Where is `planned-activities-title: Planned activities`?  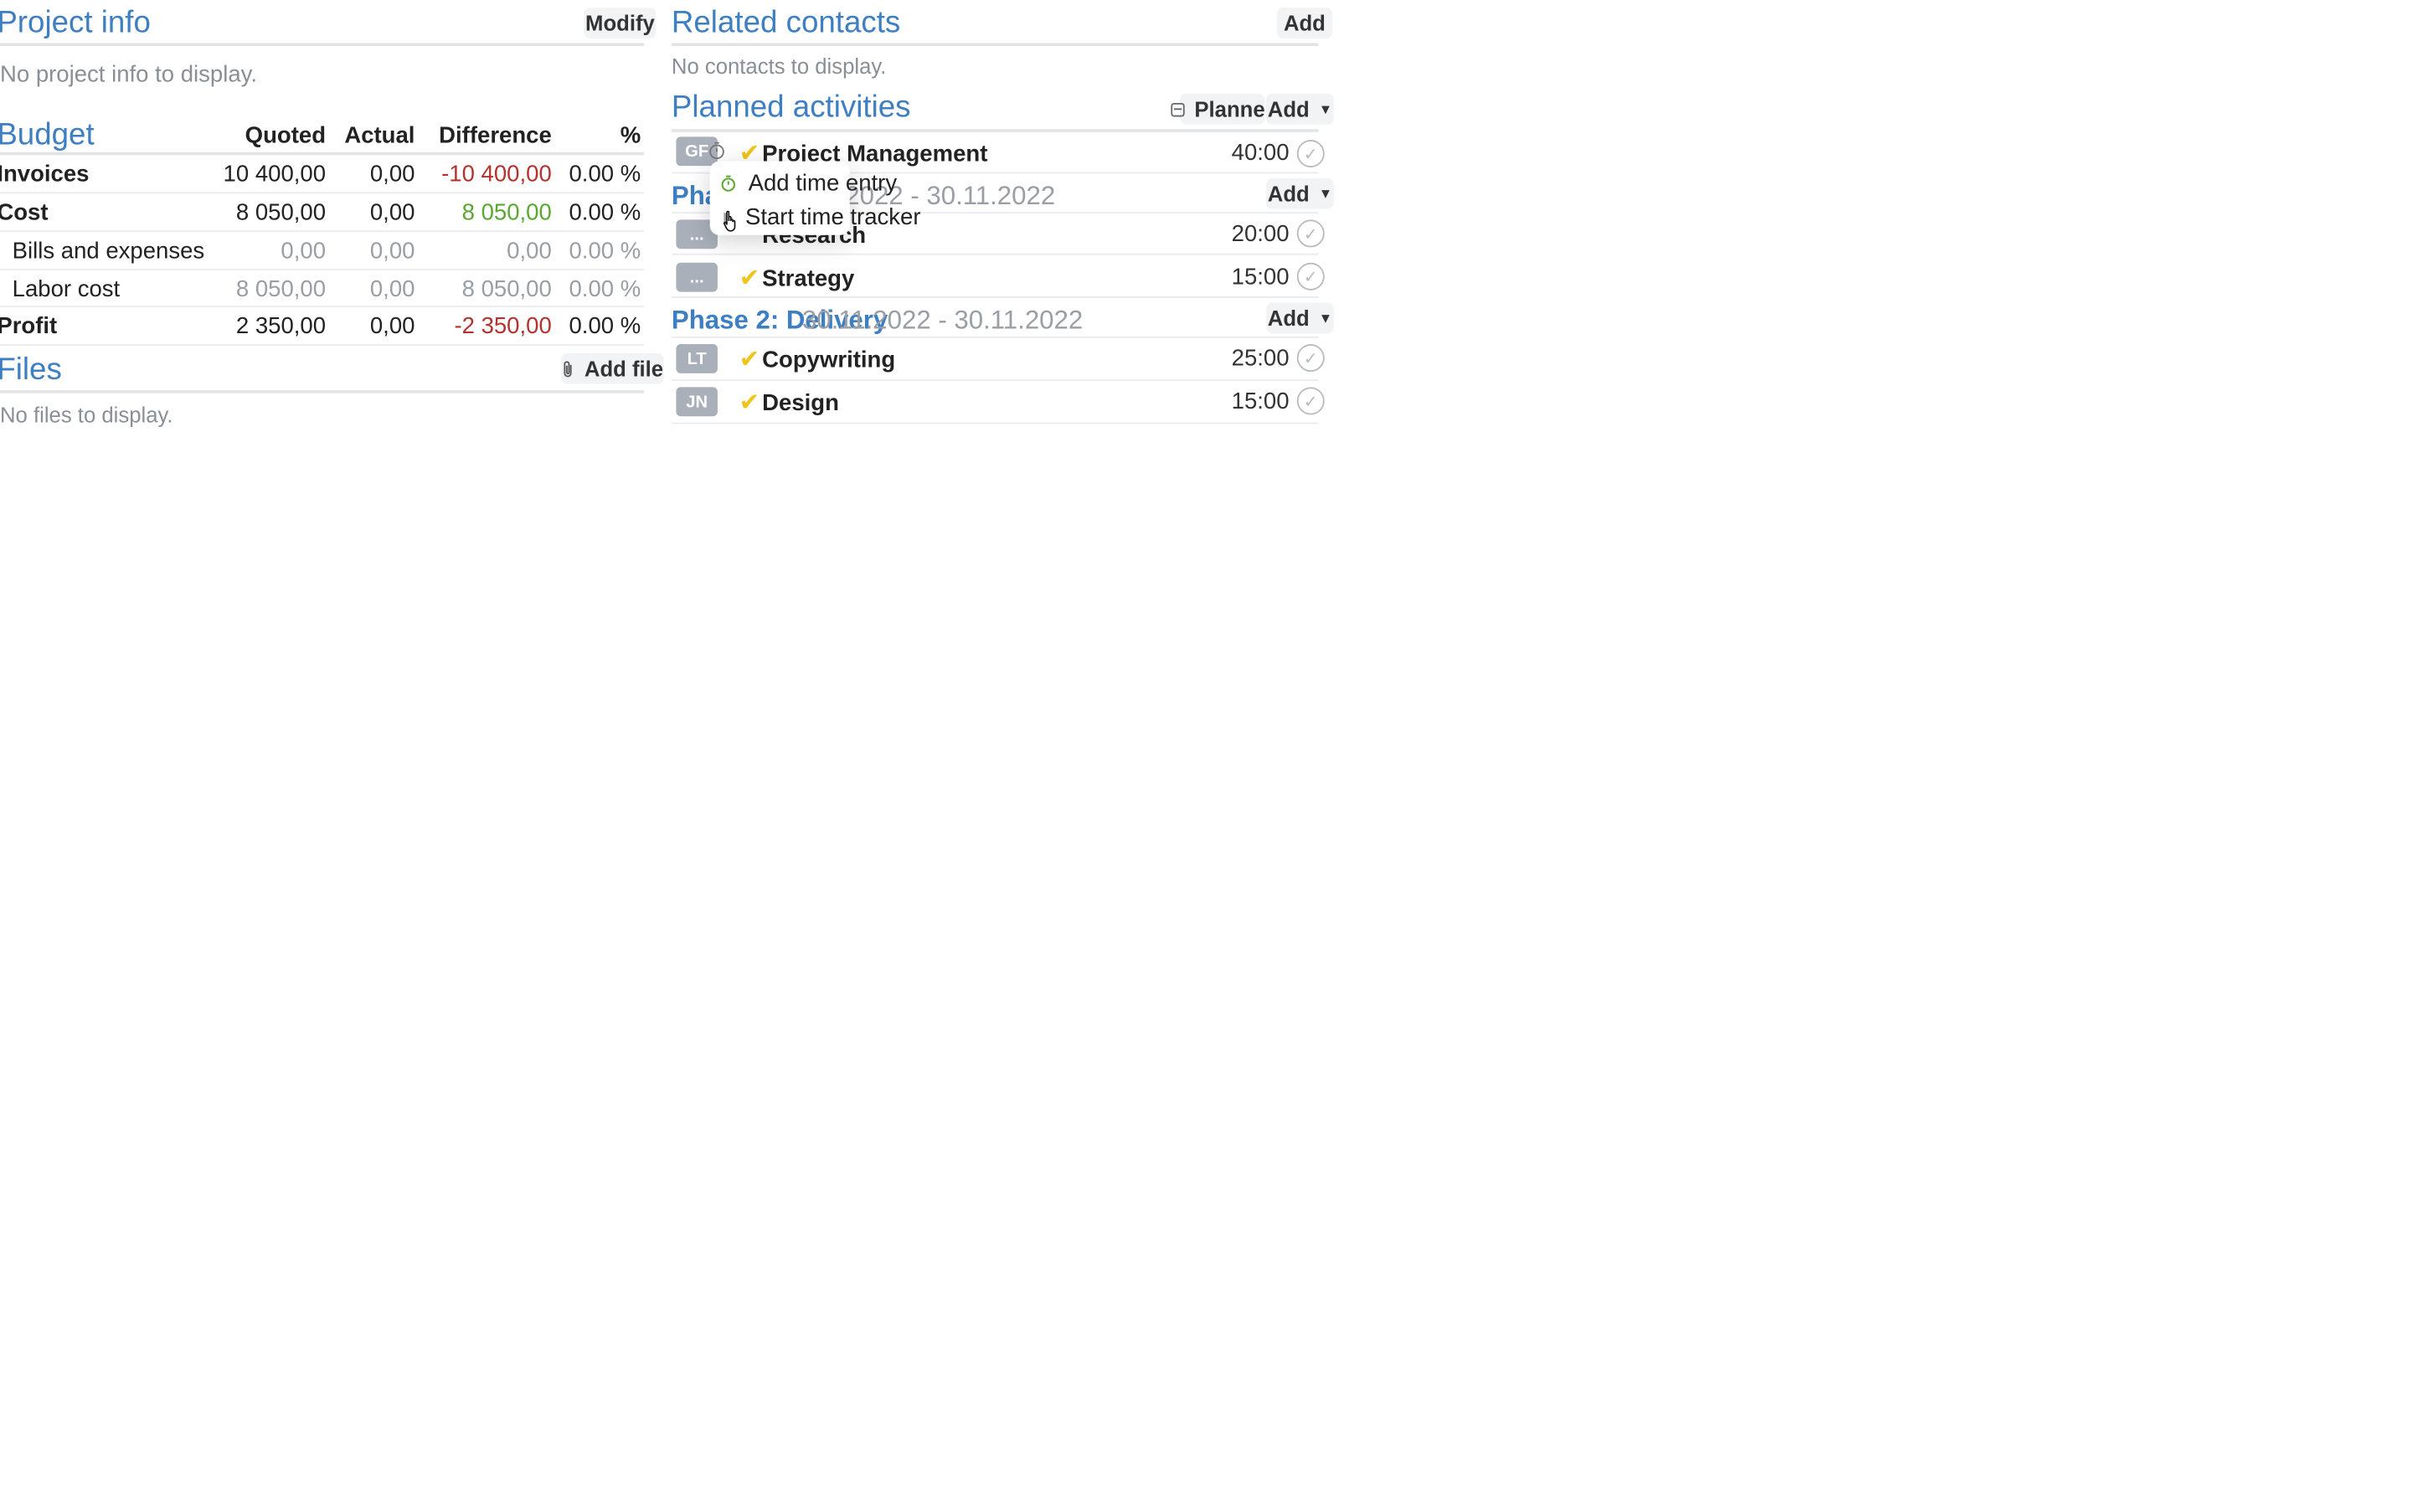 planned-activities-title: Planned activities is located at coordinates (791, 107).